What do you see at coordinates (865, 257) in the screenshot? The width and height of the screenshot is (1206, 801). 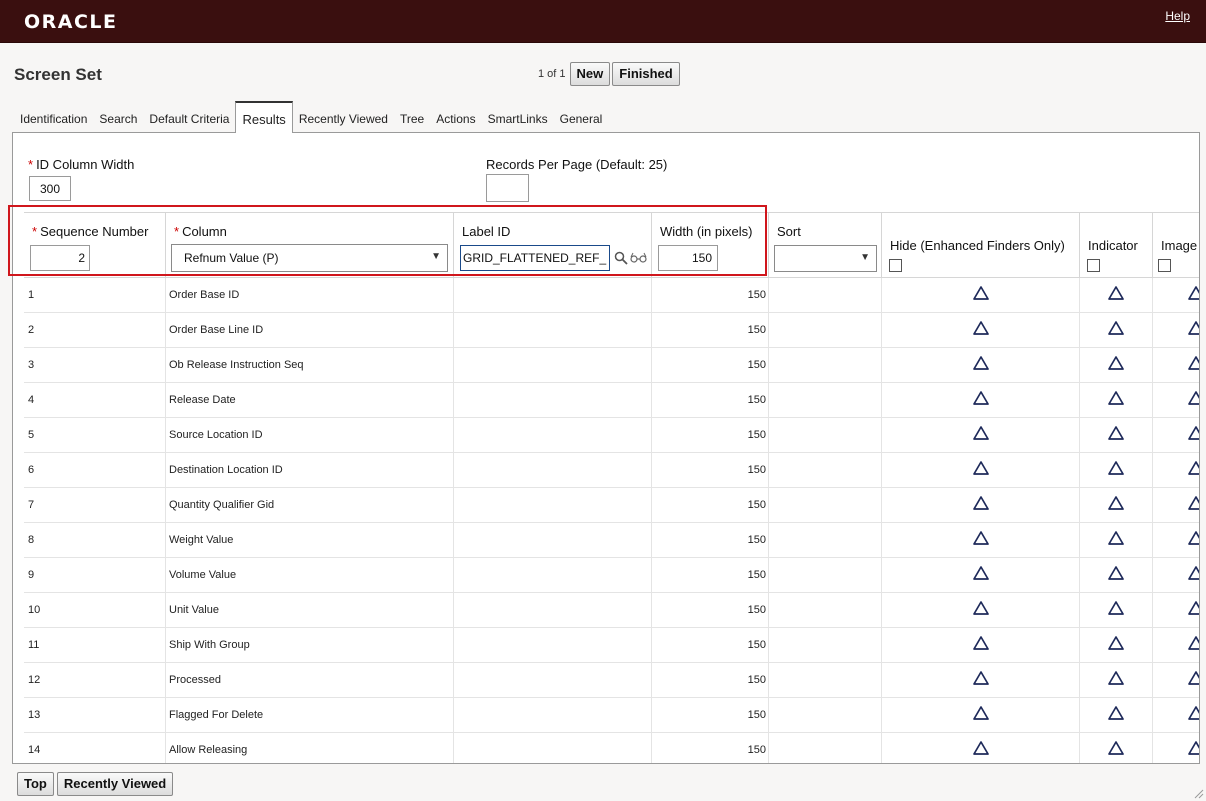 I see `chevron-down-icon: ▼` at bounding box center [865, 257].